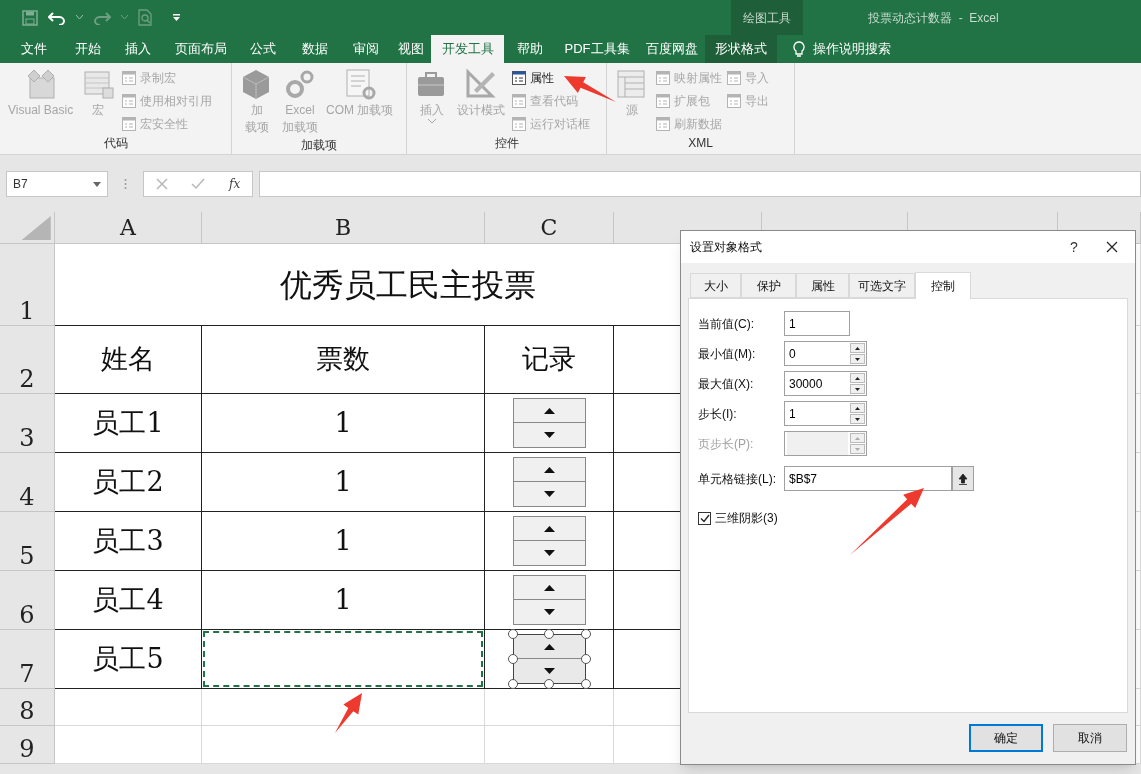  What do you see at coordinates (822, 285) in the screenshot?
I see `dialog-tab: 属性` at bounding box center [822, 285].